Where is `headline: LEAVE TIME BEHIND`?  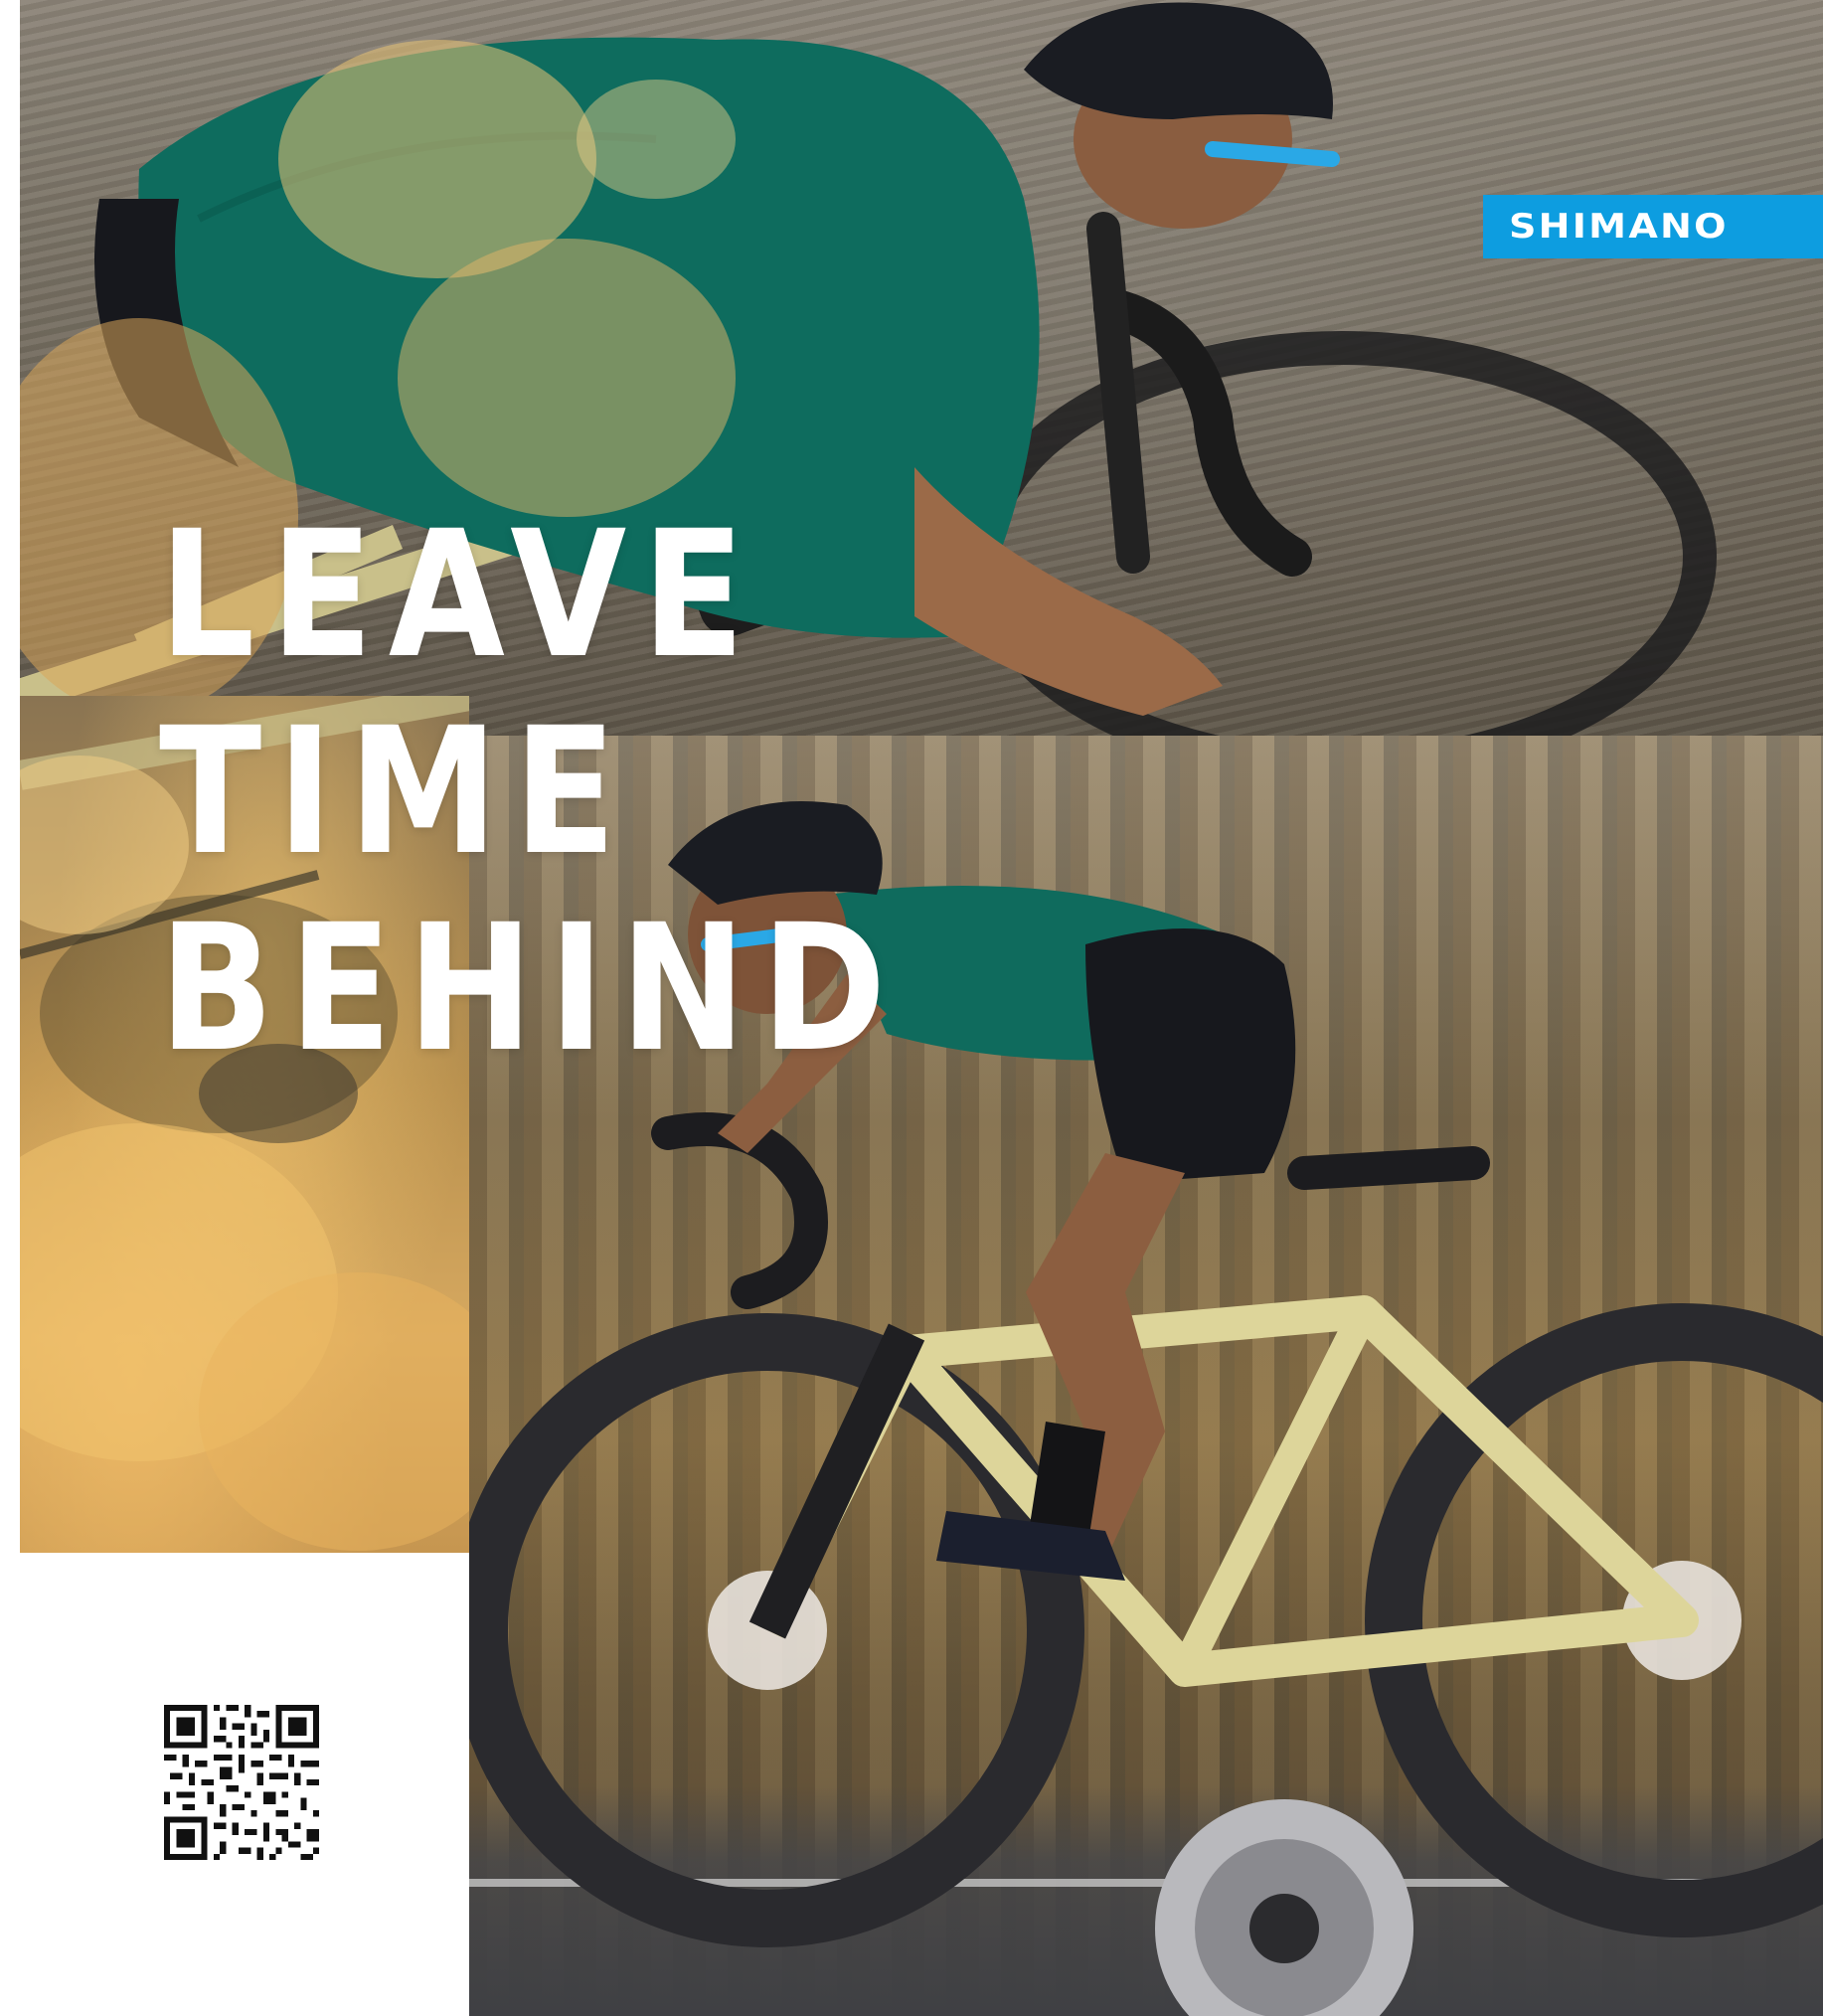
headline: LEAVE TIME BEHIND is located at coordinates (530, 792).